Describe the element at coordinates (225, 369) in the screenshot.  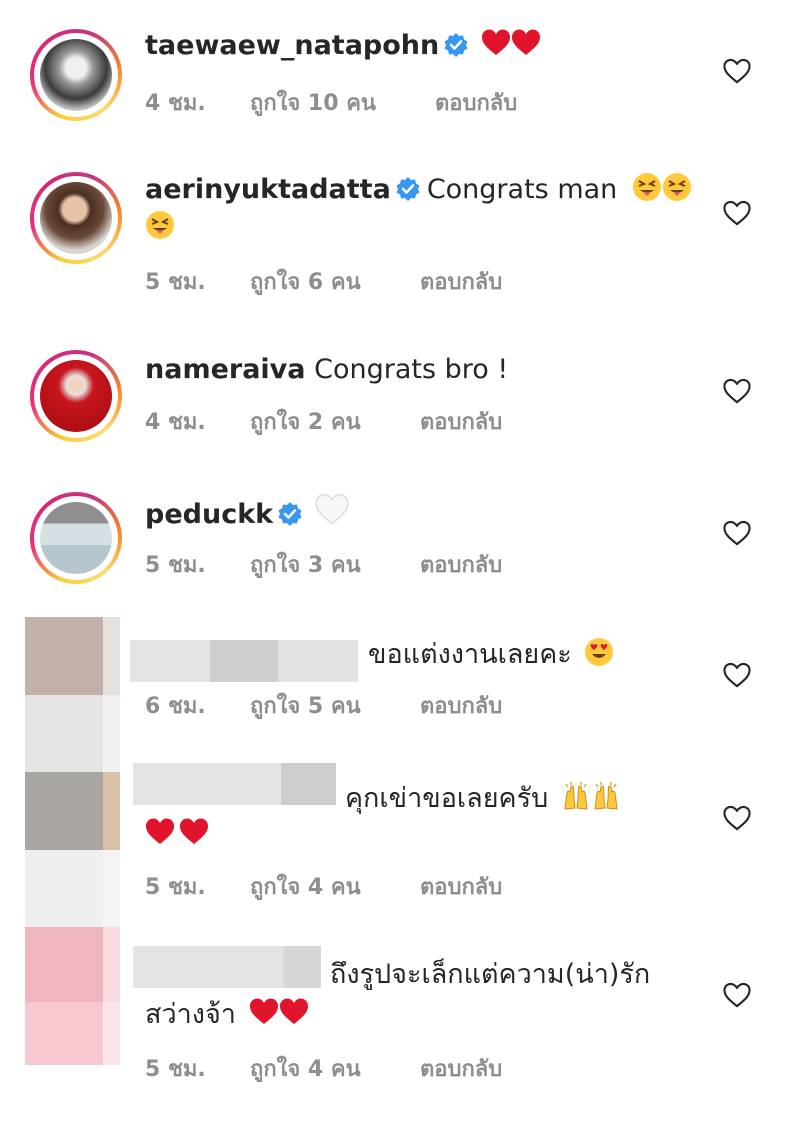
I see `comment-username: nameraiva` at that location.